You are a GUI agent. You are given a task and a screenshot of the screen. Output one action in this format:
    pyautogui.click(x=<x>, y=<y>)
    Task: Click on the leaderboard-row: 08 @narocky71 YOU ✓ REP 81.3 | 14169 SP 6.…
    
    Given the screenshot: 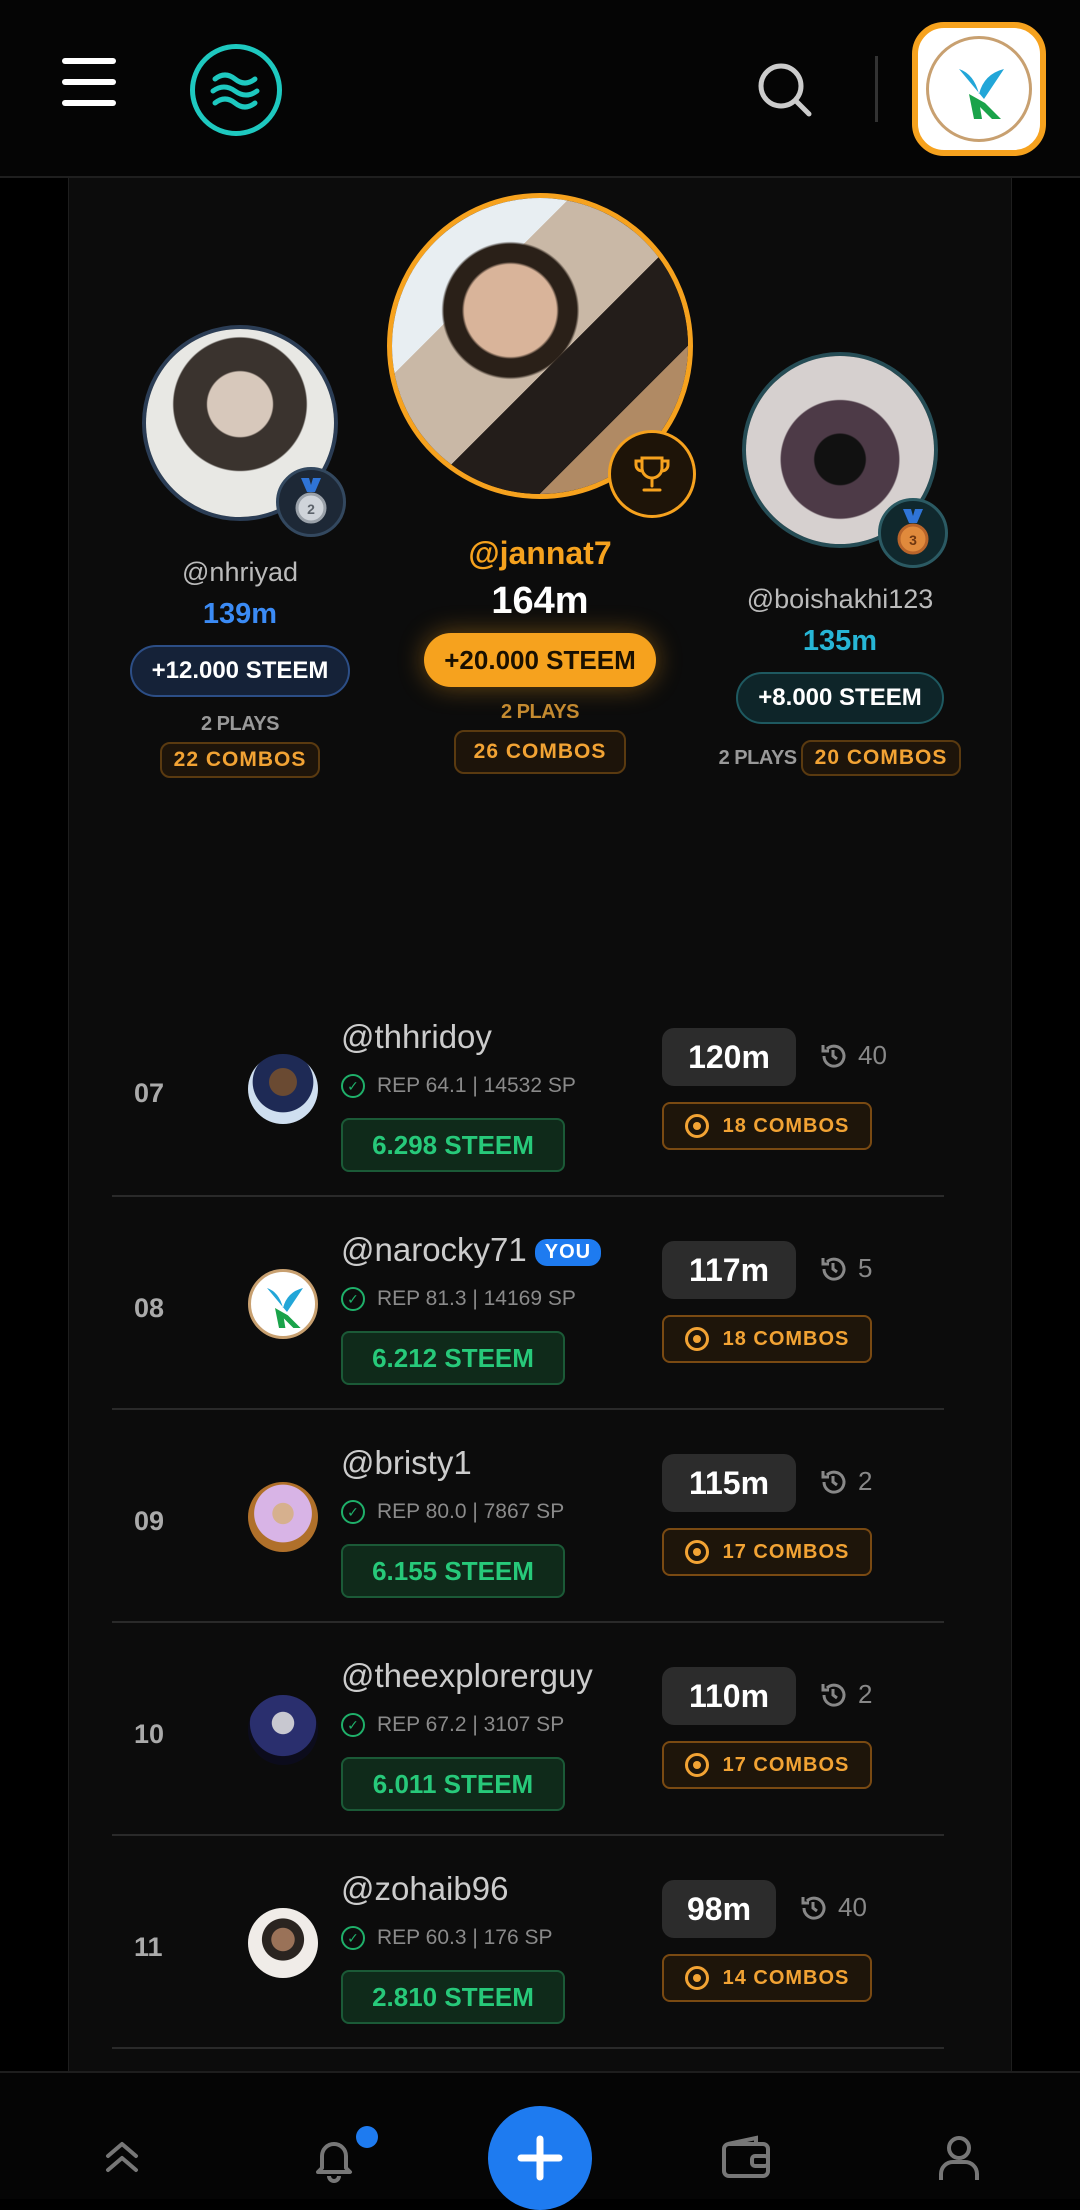 What is the action you would take?
    pyautogui.click(x=528, y=1303)
    